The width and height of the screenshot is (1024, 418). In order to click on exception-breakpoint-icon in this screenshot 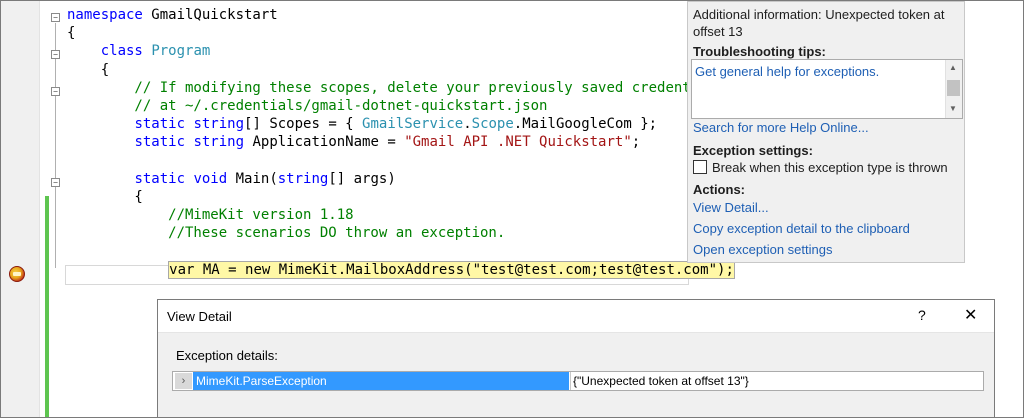, I will do `click(17, 274)`.